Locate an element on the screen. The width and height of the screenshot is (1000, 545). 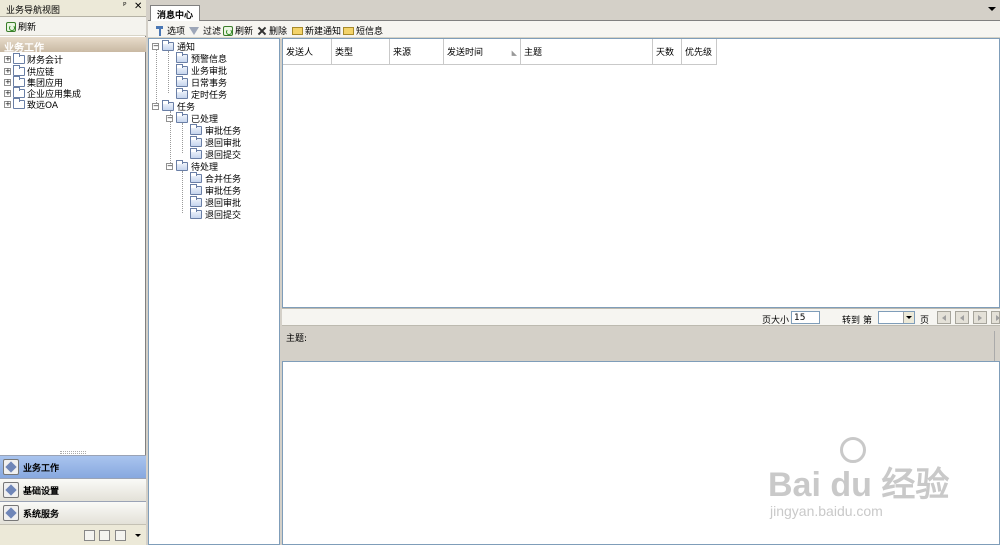
refresh-button: 刷新 is located at coordinates (238, 30).